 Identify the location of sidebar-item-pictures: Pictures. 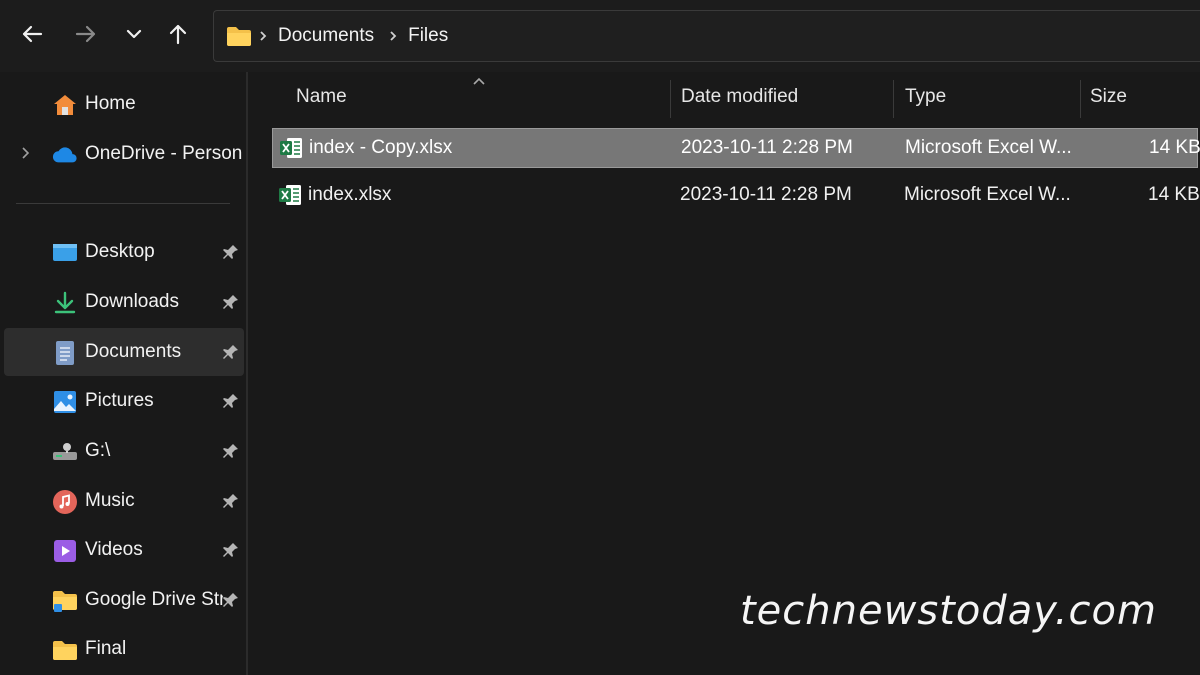
(124, 401).